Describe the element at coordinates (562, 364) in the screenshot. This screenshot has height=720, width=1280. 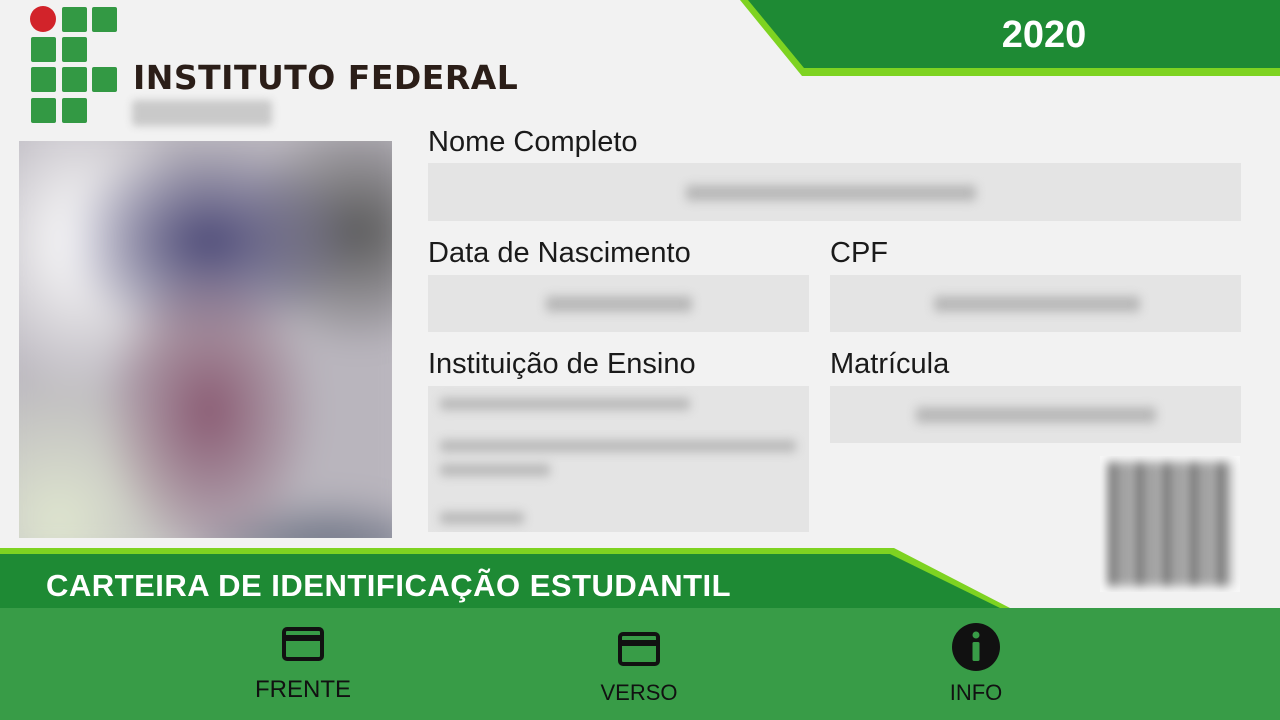
I see `institution-label: Instituição de Ensino` at that location.